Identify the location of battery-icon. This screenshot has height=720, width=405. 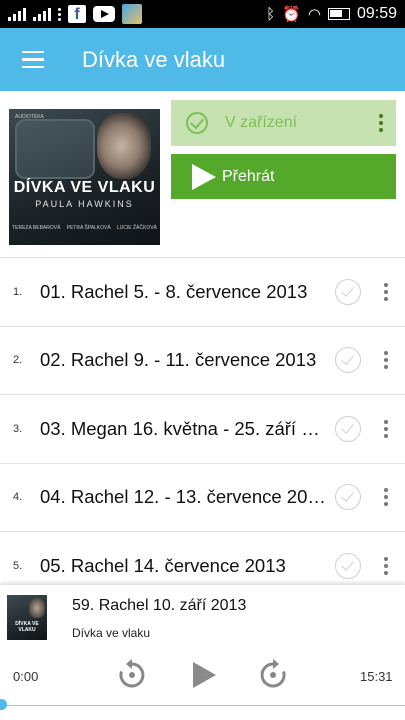
(338, 14).